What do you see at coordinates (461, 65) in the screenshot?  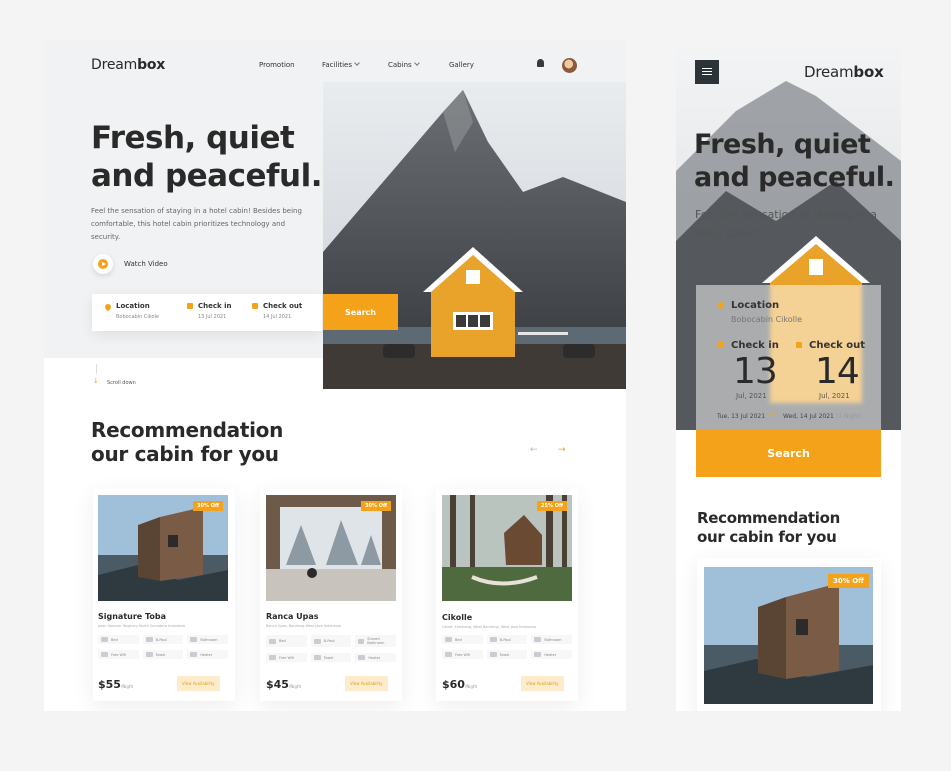 I see `nav-gallery: Gallery` at bounding box center [461, 65].